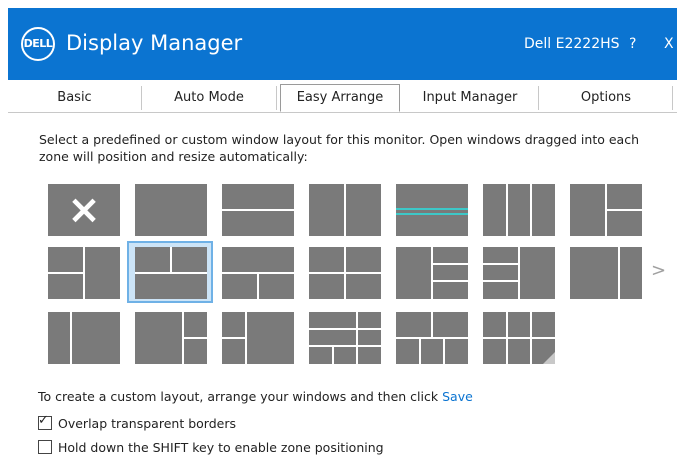  I want to click on clear-layout-icon: ×, so click(84, 210).